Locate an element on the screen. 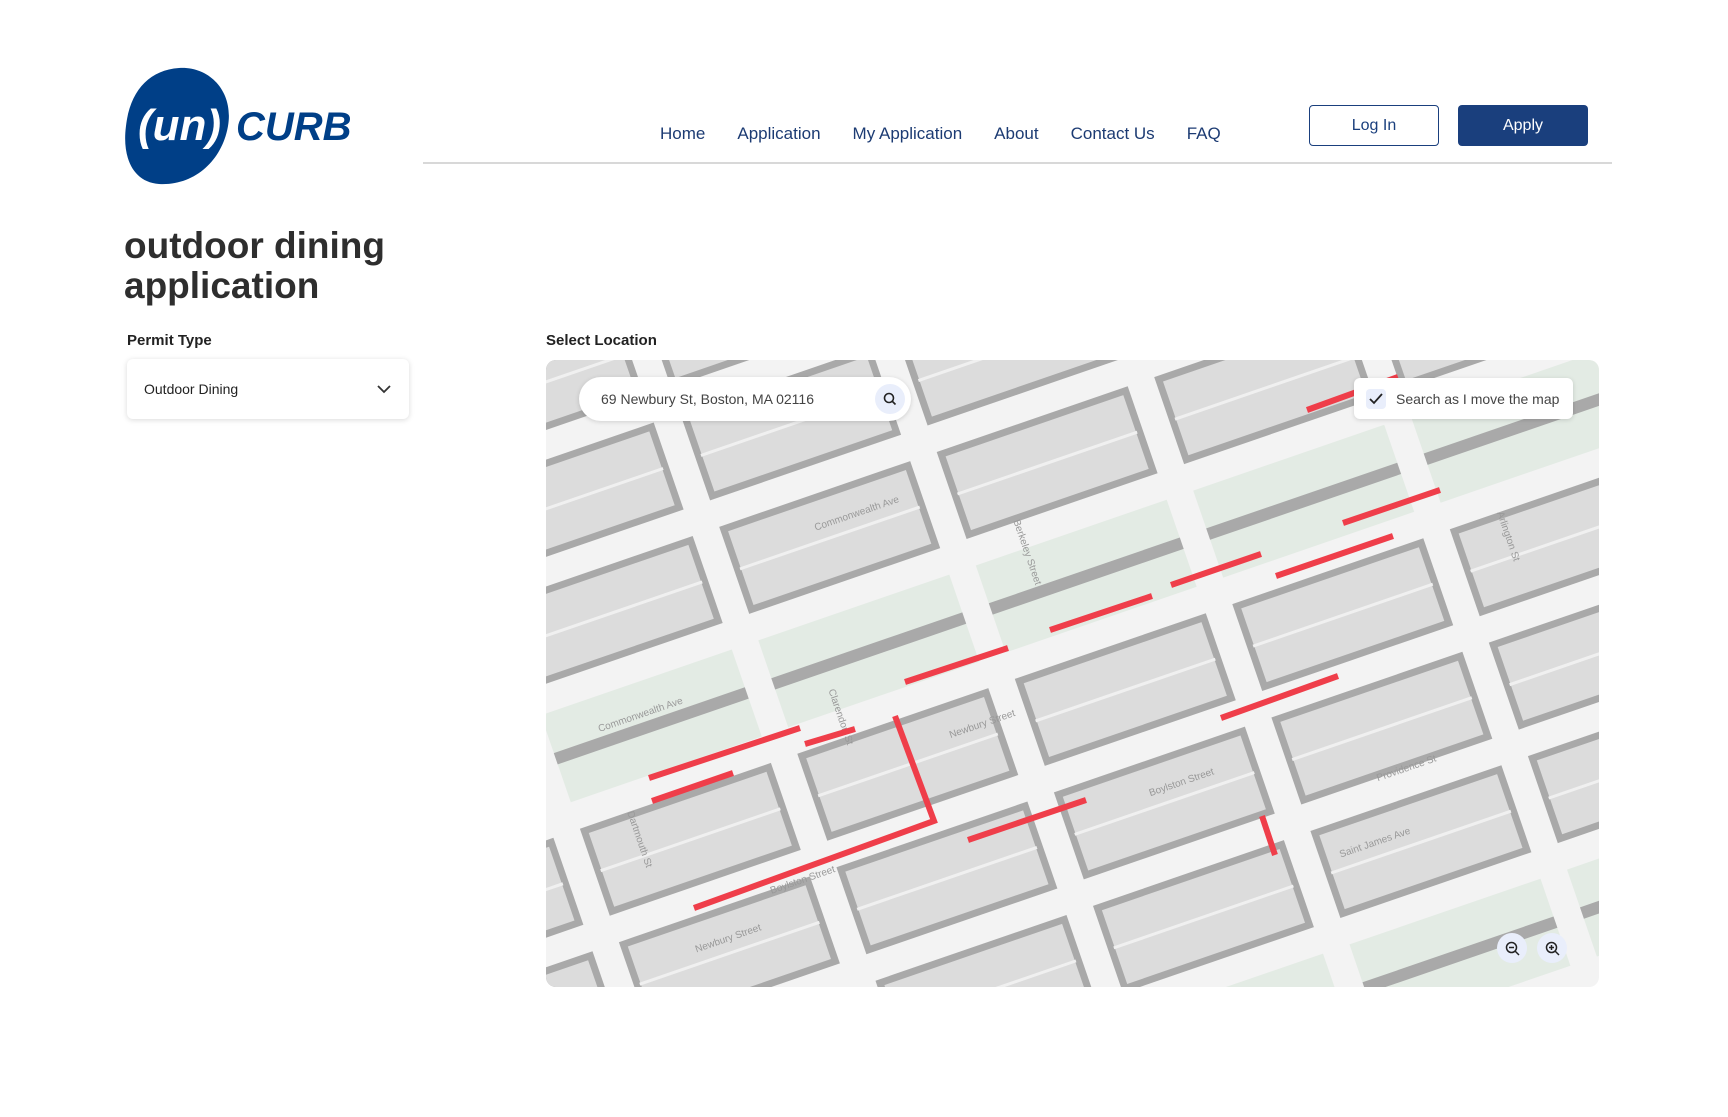  permit-type-select: Outdoor Dining is located at coordinates (268, 389).